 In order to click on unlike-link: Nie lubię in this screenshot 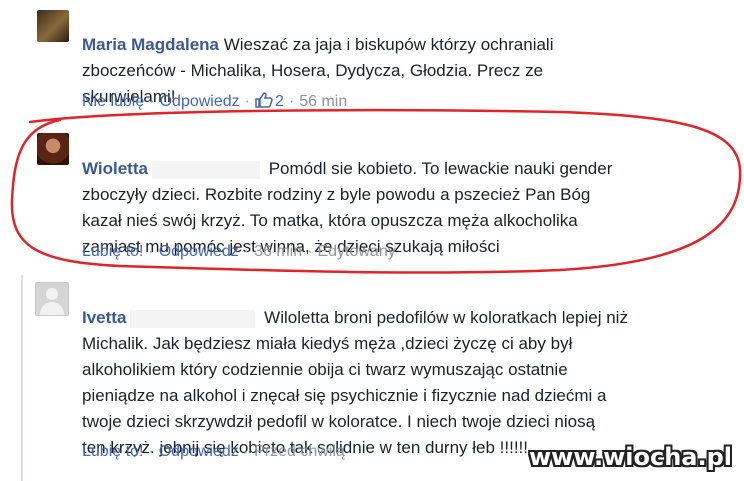, I will do `click(113, 101)`.